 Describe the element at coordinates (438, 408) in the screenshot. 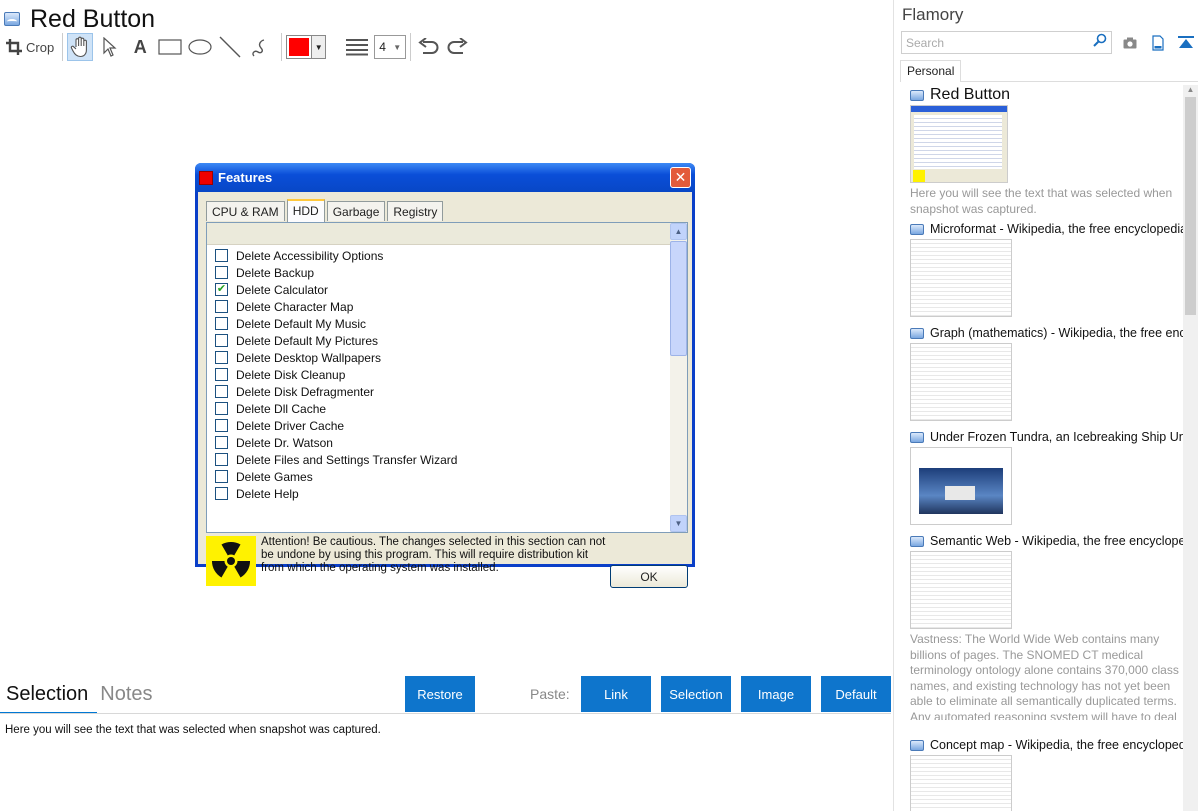

I see `feature-item: Delete Dll Cache` at that location.